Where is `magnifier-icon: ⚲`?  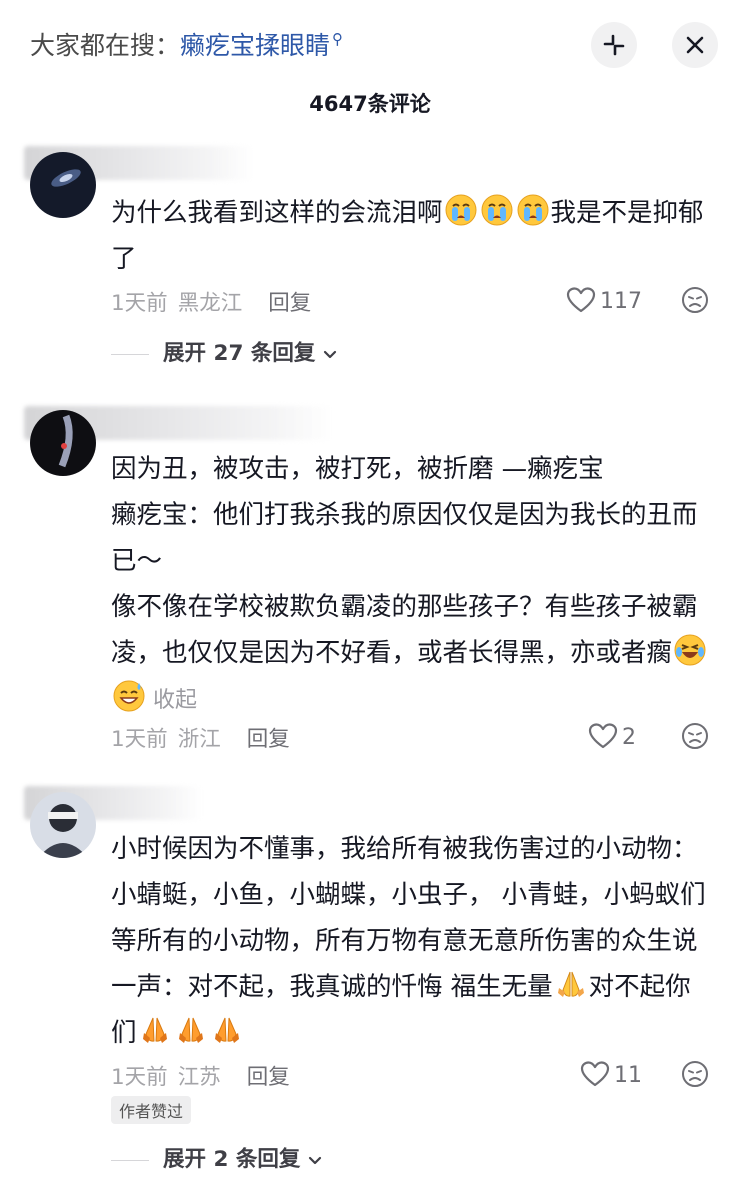
magnifier-icon: ⚲ is located at coordinates (338, 39).